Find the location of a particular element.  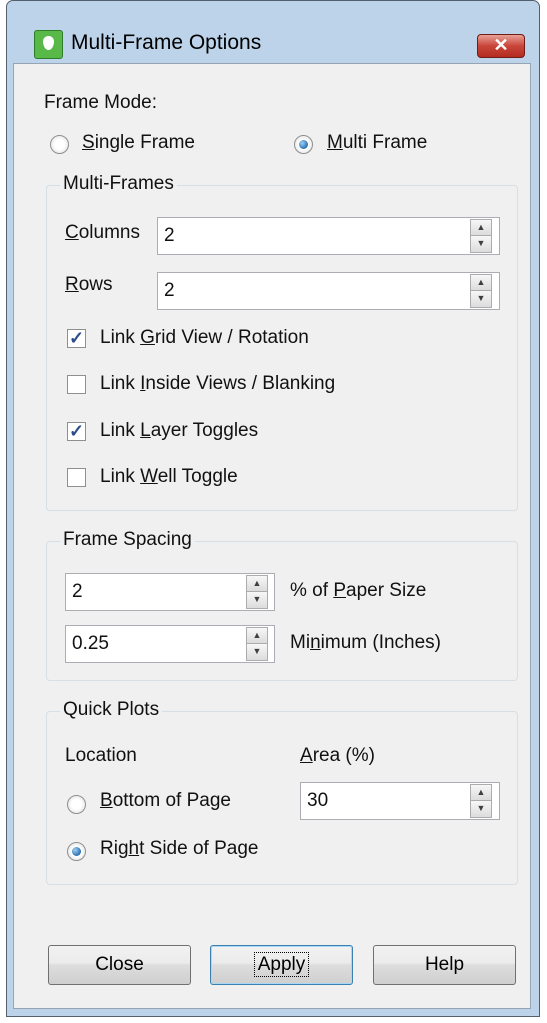

frame-mode-label: Frame Mode: is located at coordinates (100, 102).